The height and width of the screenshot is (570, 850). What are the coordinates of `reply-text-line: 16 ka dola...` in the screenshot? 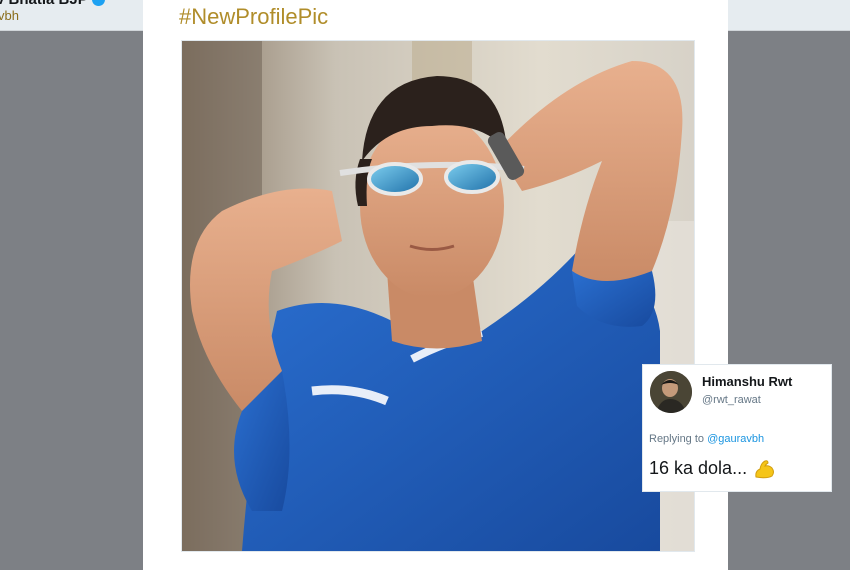 It's located at (712, 469).